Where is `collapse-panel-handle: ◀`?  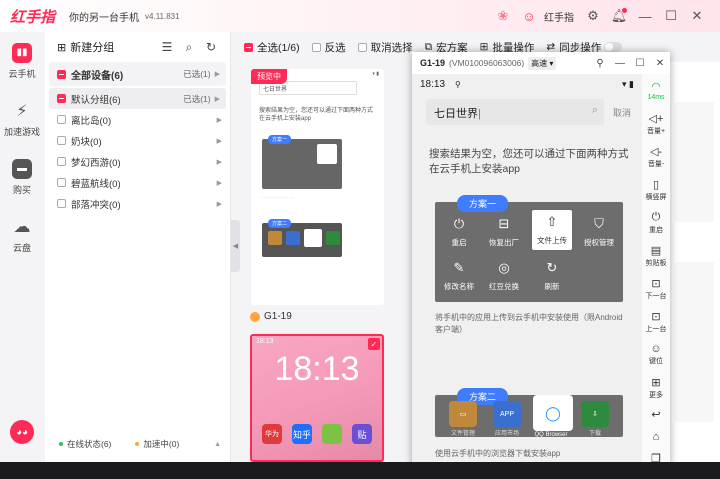
collapse-panel-handle: ◀ is located at coordinates (235, 246).